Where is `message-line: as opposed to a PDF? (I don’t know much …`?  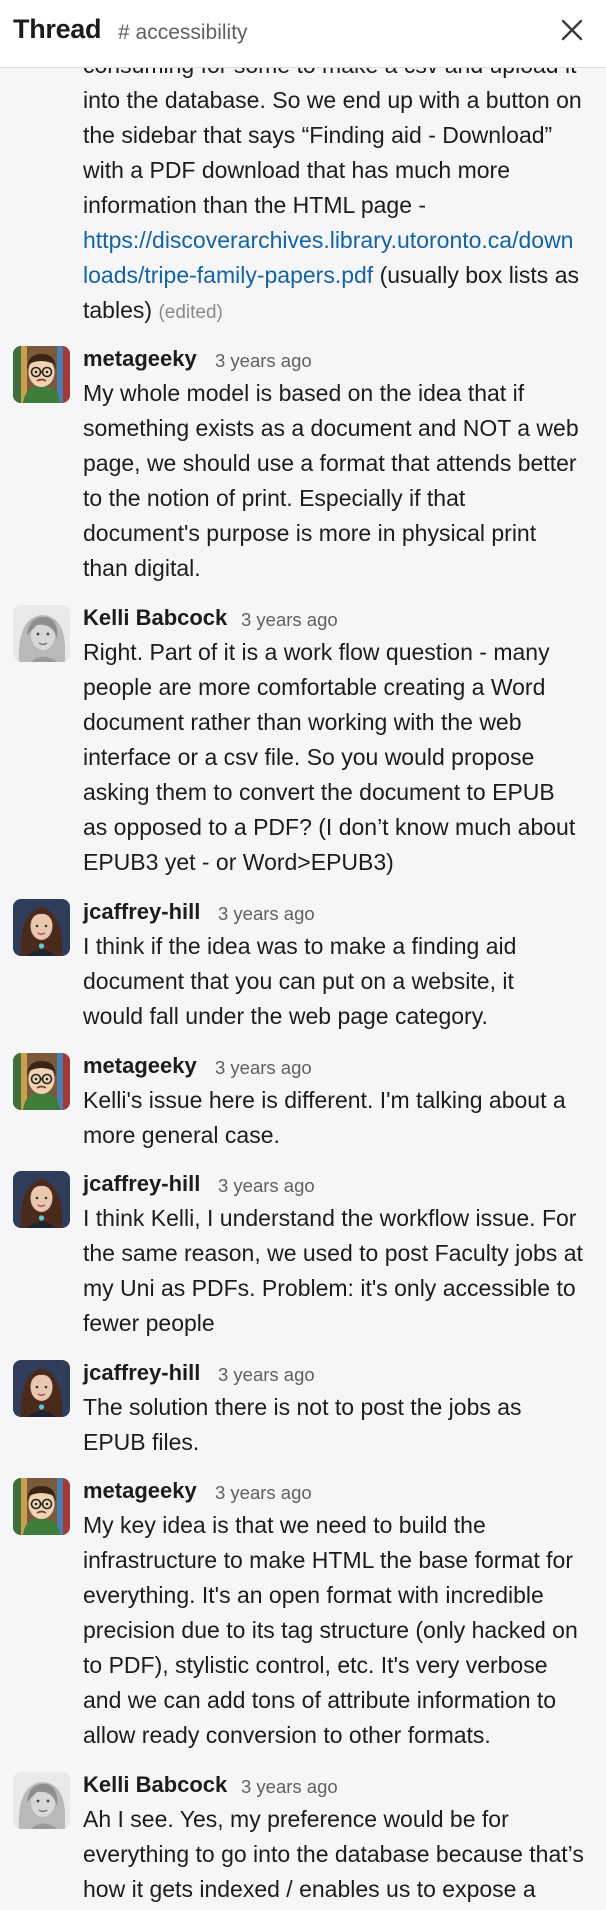
message-line: as opposed to a PDF? (I don’t know much … is located at coordinates (329, 827).